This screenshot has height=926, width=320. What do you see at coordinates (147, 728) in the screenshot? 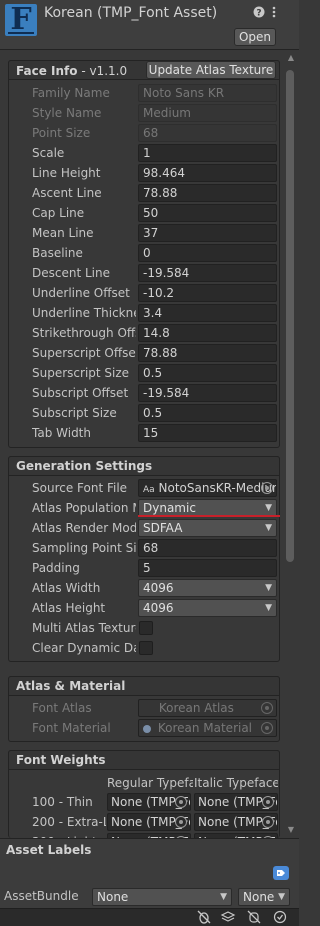
I see `material-icon` at bounding box center [147, 728].